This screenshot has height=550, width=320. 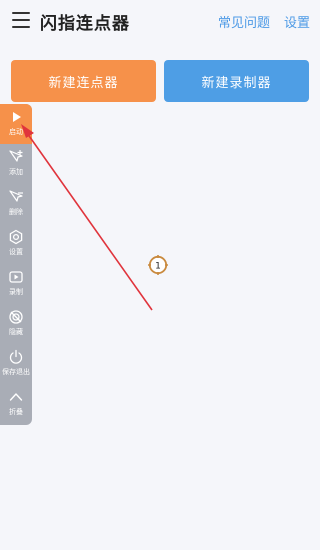 What do you see at coordinates (244, 21) in the screenshot?
I see `faq-link: 常见问题` at bounding box center [244, 21].